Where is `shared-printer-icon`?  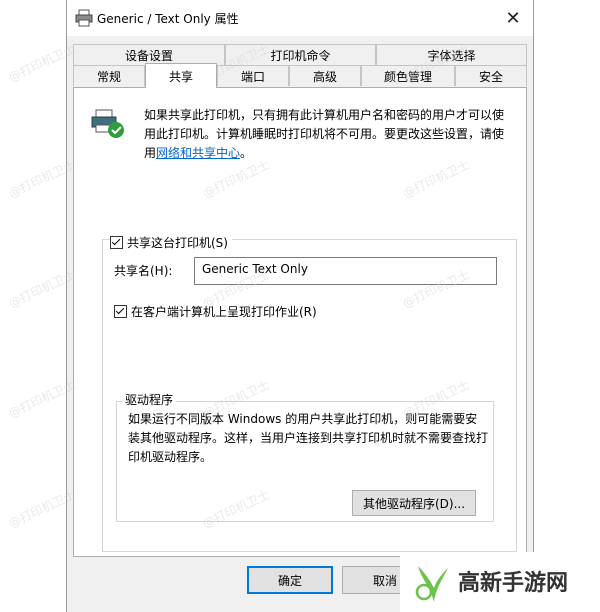
shared-printer-icon is located at coordinates (107, 123).